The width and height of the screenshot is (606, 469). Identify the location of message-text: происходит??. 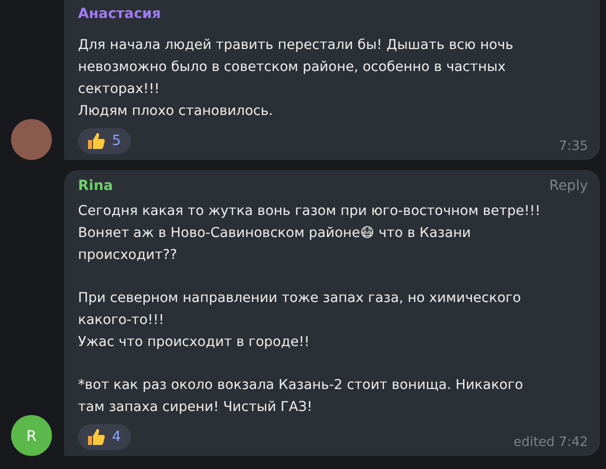
(128, 255).